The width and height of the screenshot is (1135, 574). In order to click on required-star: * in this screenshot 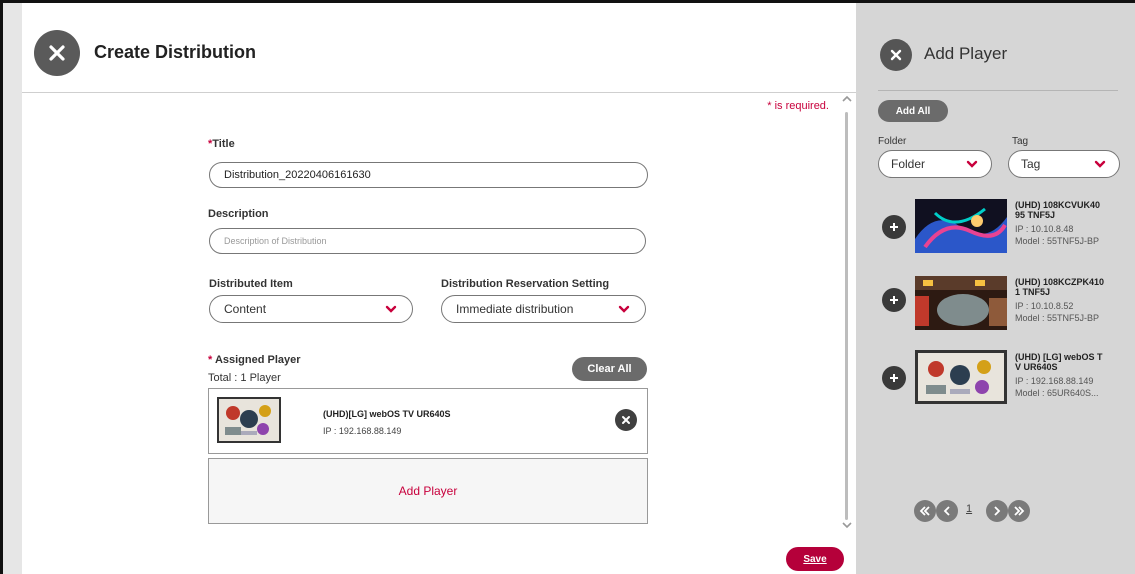, I will do `click(210, 360)`.